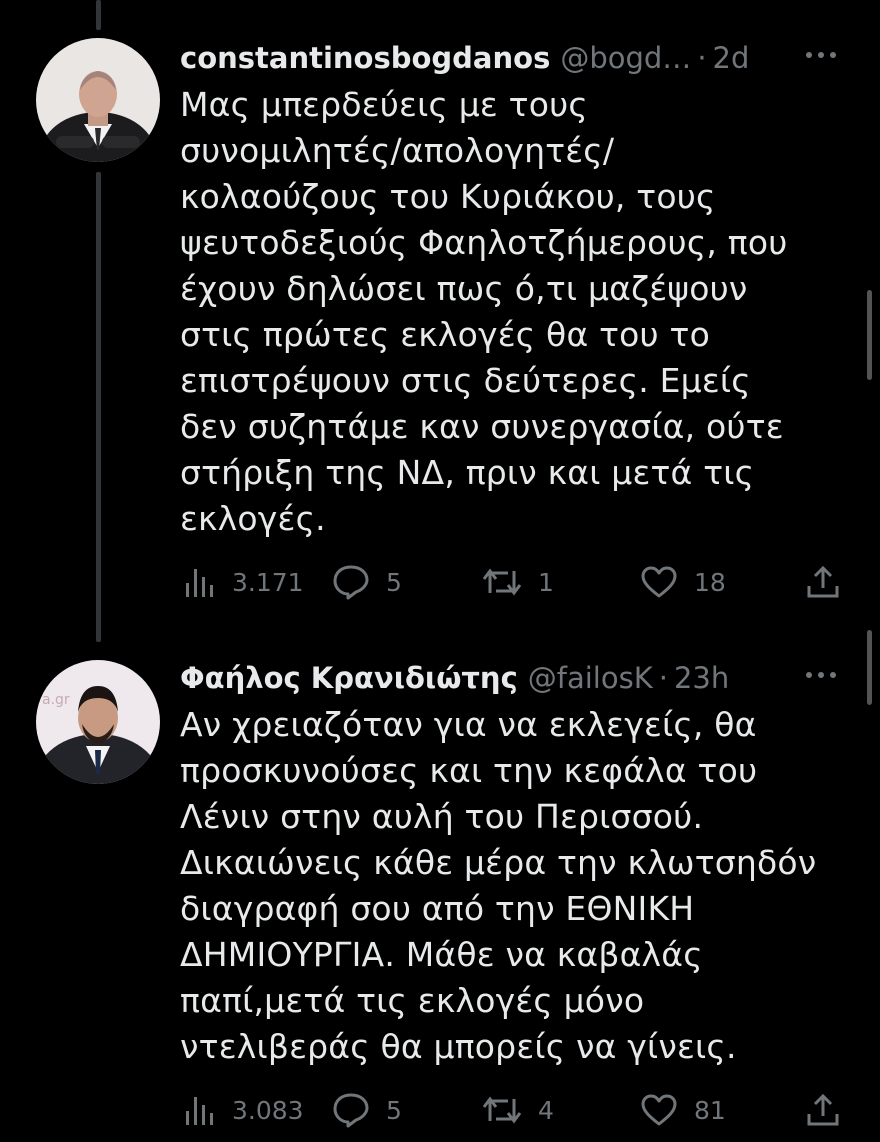 This screenshot has width=880, height=1142. What do you see at coordinates (484, 242) in the screenshot?
I see `tweet-text-line: ψευτοδεξιούς Φαηλοτζήμερους, που` at bounding box center [484, 242].